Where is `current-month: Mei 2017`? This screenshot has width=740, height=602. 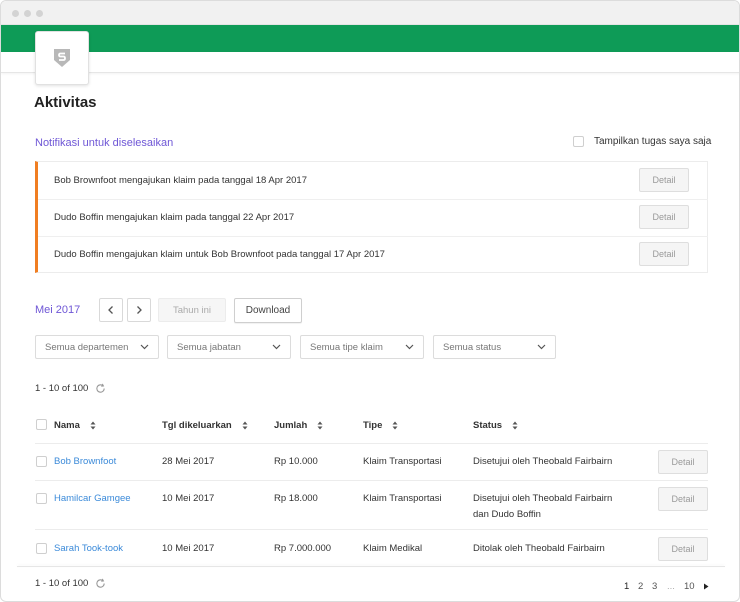 current-month: Mei 2017 is located at coordinates (58, 310).